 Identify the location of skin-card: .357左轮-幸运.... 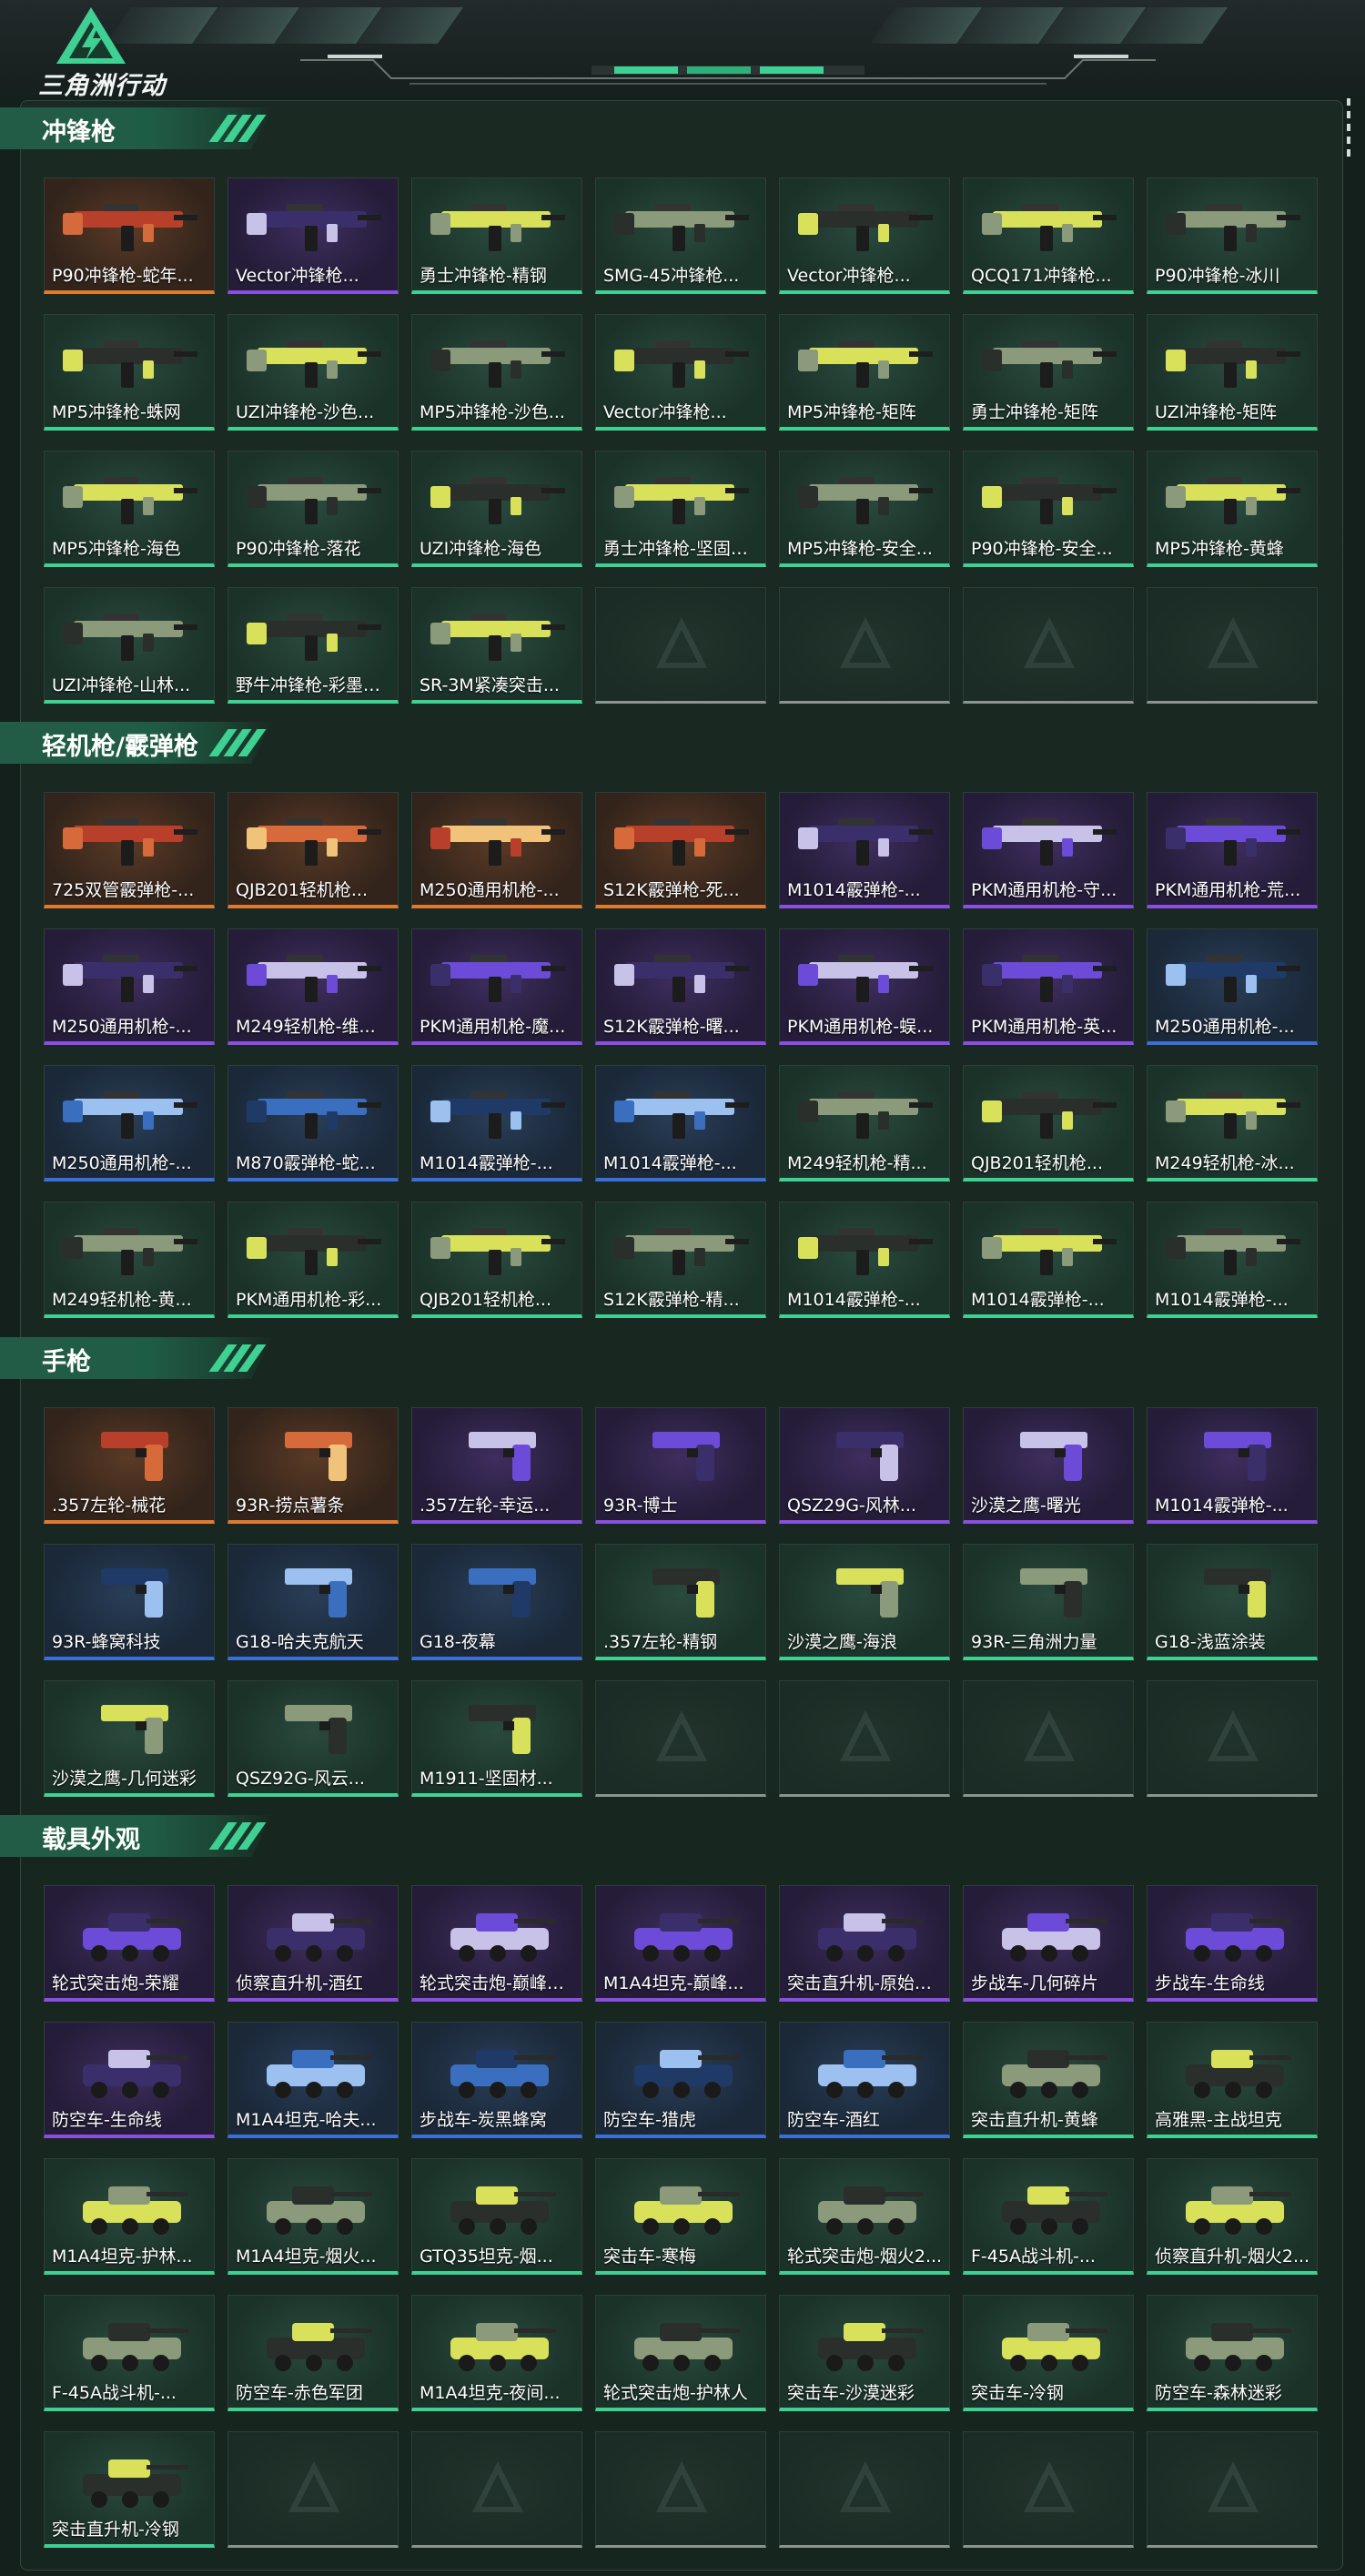
(497, 1465).